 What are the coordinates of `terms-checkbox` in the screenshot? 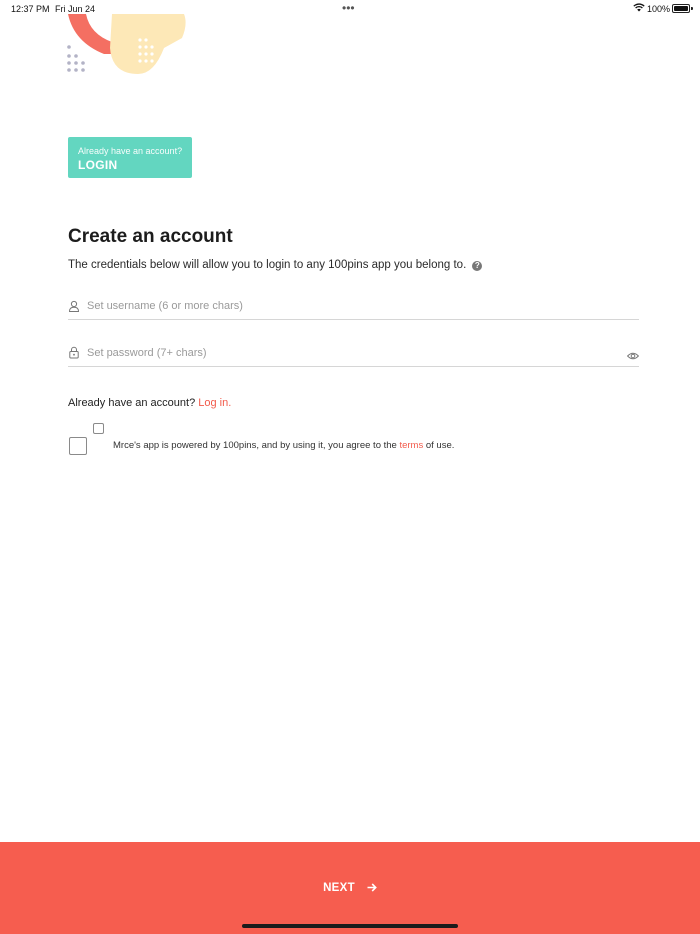 It's located at (78, 446).